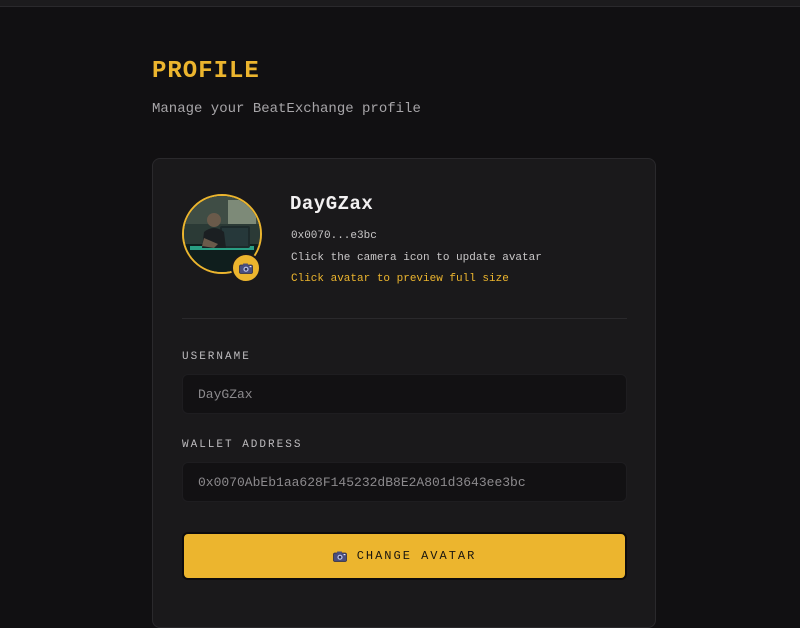  What do you see at coordinates (286, 109) in the screenshot?
I see `page-subtitle: Manage your BeatExchange profile` at bounding box center [286, 109].